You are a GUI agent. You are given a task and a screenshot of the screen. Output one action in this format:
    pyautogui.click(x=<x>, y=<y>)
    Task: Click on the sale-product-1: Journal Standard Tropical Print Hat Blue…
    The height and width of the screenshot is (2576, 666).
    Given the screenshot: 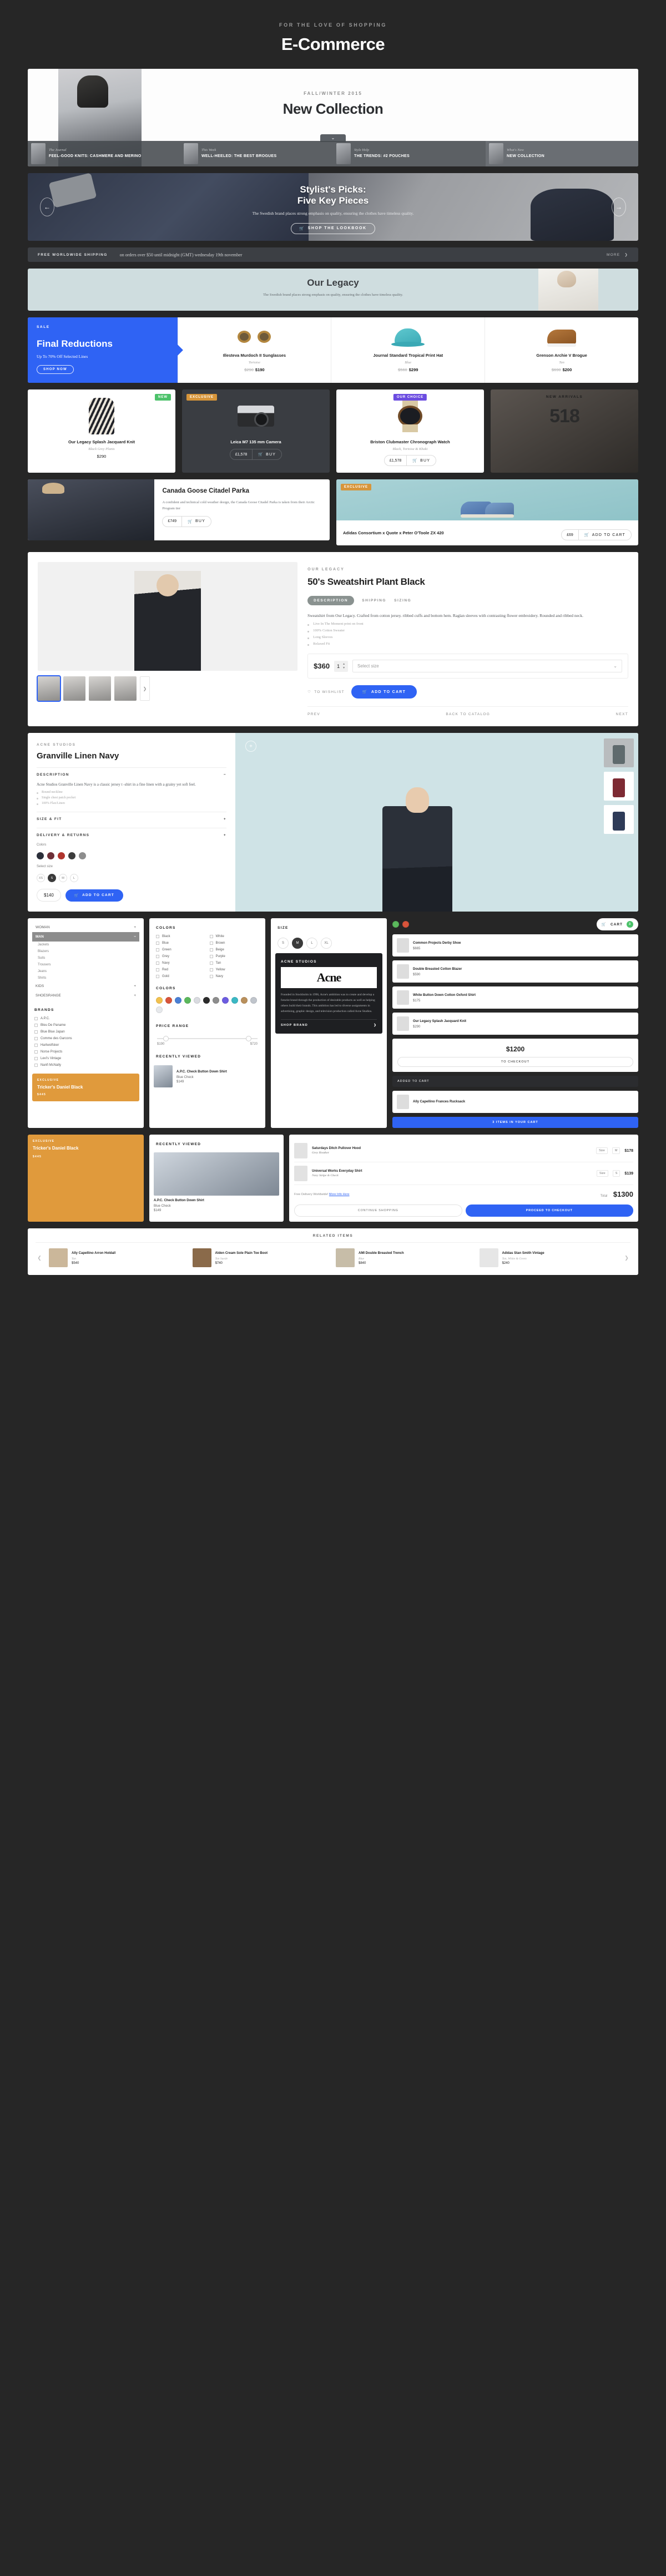 What is the action you would take?
    pyautogui.click(x=408, y=350)
    